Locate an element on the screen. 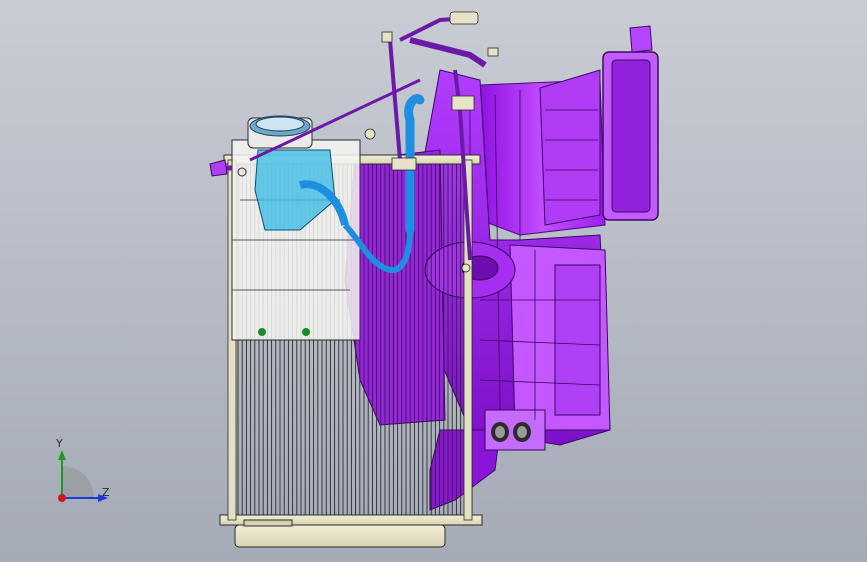 Image resolution: width=867 pixels, height=562 pixels. y-axis-label: Y is located at coordinates (59, 443).